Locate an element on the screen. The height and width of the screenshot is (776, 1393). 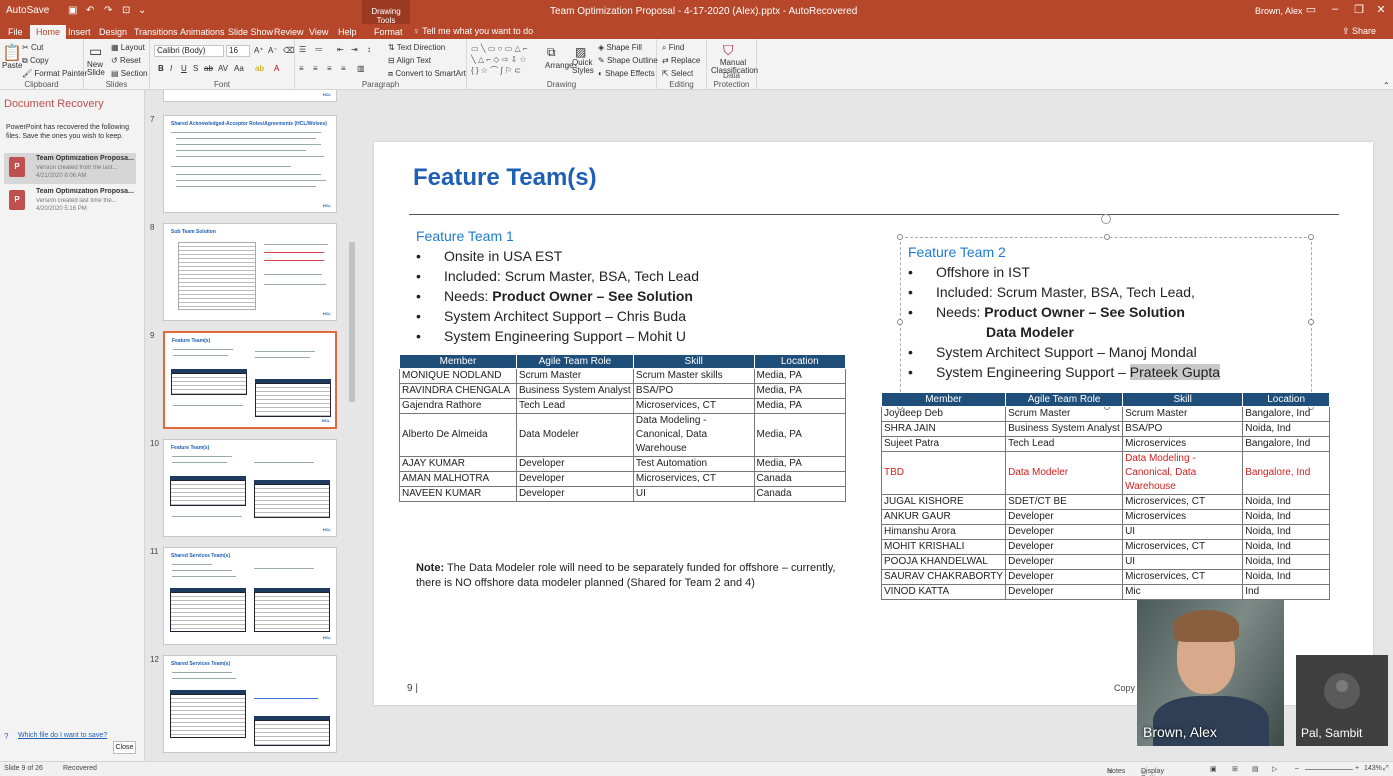
customize-toolbar-icon: ⌄ is located at coordinates (142, 10).